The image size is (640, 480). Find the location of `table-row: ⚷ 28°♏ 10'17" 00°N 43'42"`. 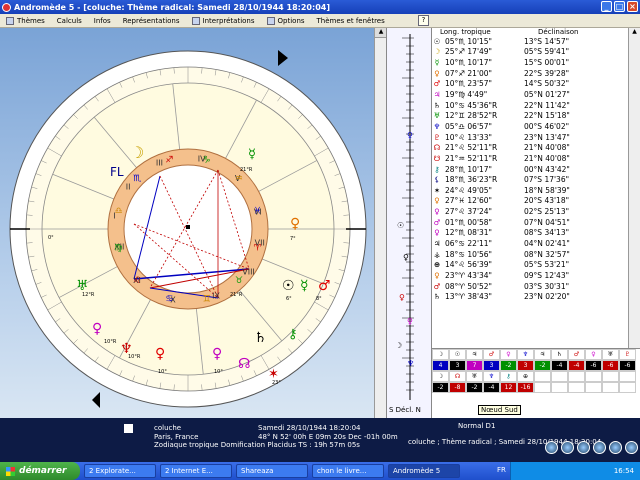

table-row: ⚷ 28°♏ 10'17" 00°N 43'42" is located at coordinates (530, 169).